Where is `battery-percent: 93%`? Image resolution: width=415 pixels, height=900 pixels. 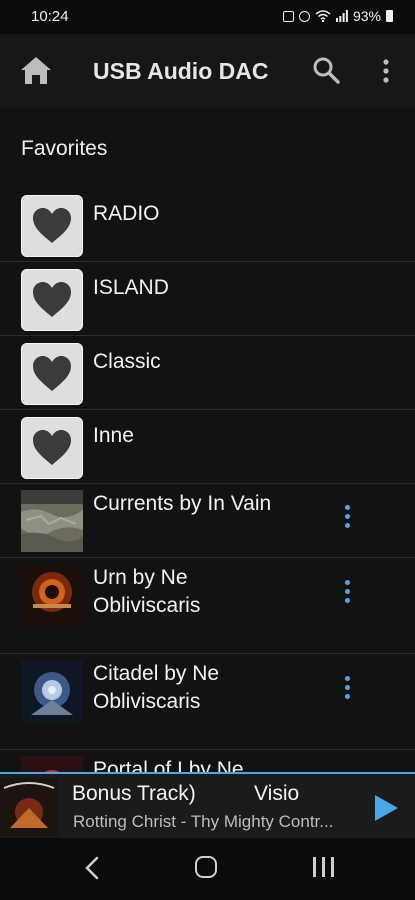
battery-percent: 93% is located at coordinates (366, 16).